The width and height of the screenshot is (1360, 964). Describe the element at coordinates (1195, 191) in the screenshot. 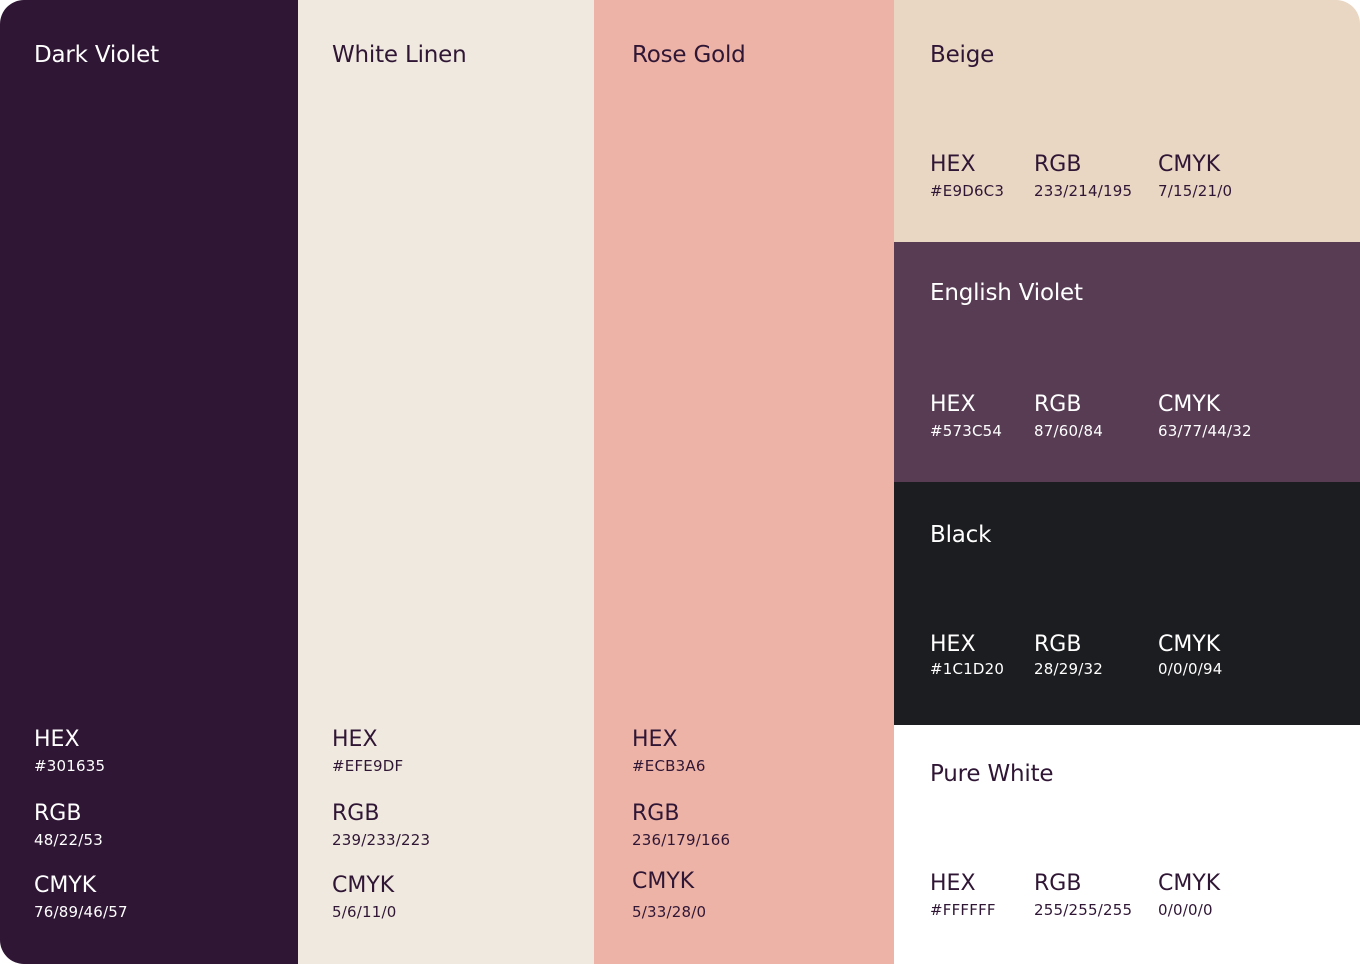

I see `cmyk-value: 7/15/21/0` at that location.